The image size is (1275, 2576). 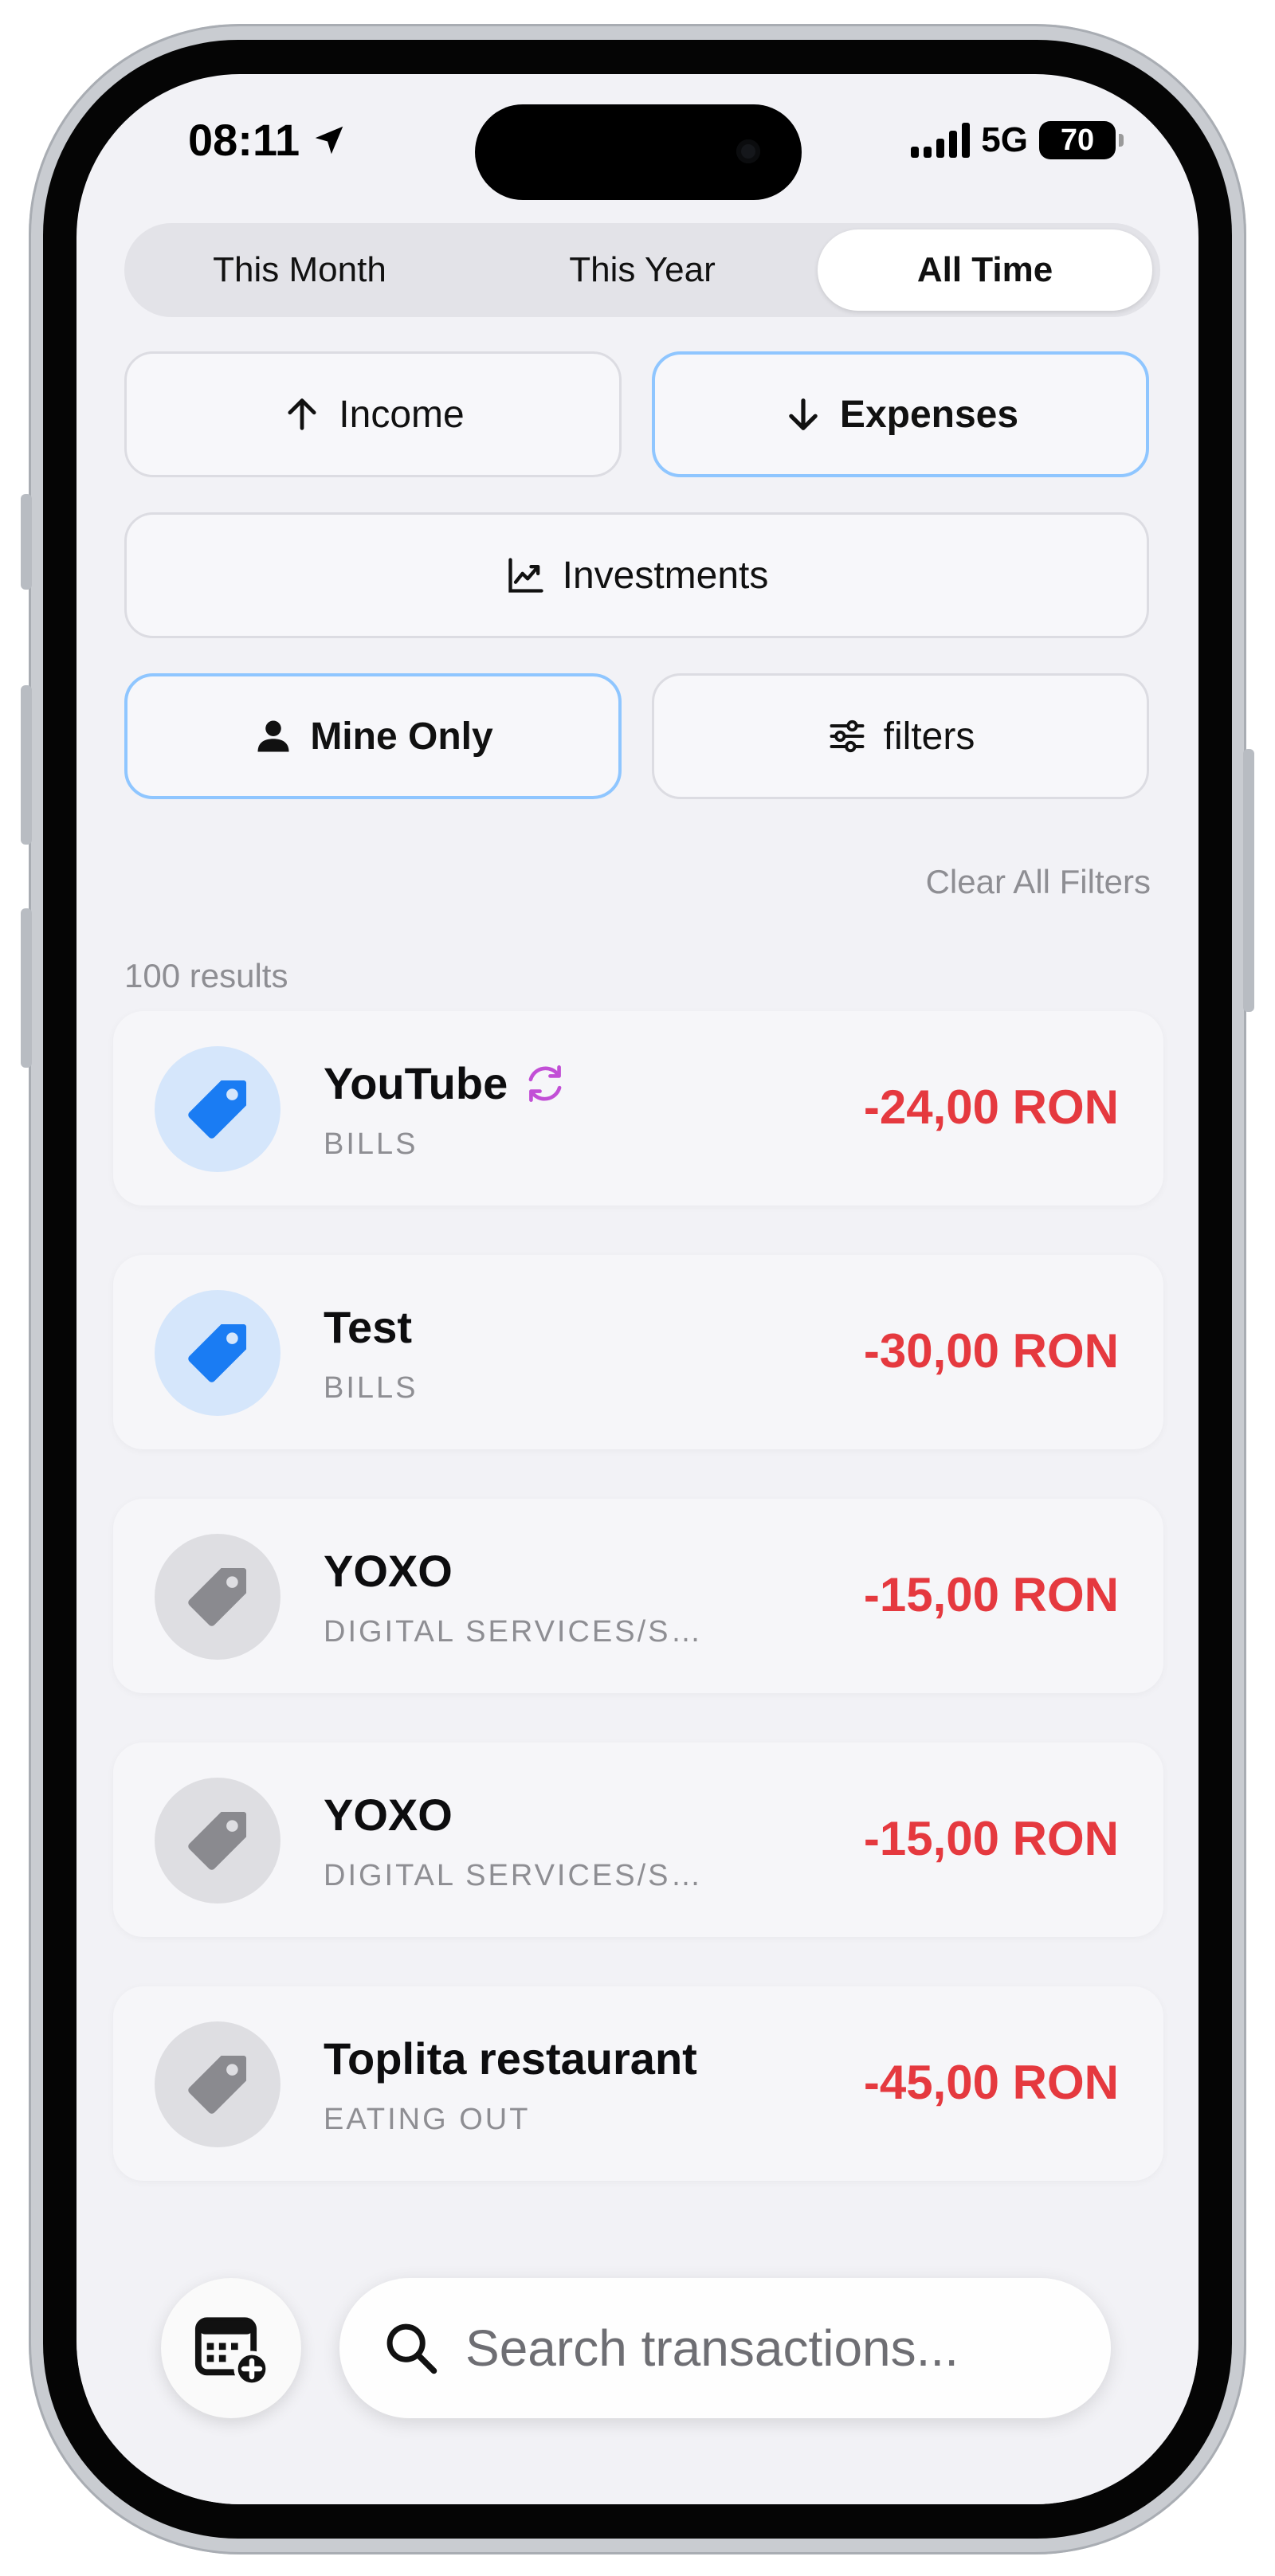 I want to click on signal-icon, so click(x=941, y=140).